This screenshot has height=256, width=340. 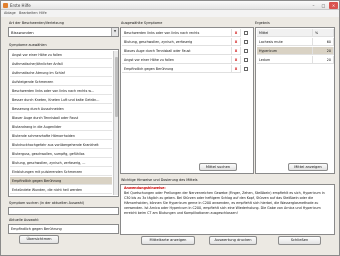 I want to click on overview-button: Übersichtmen, so click(x=39, y=239).